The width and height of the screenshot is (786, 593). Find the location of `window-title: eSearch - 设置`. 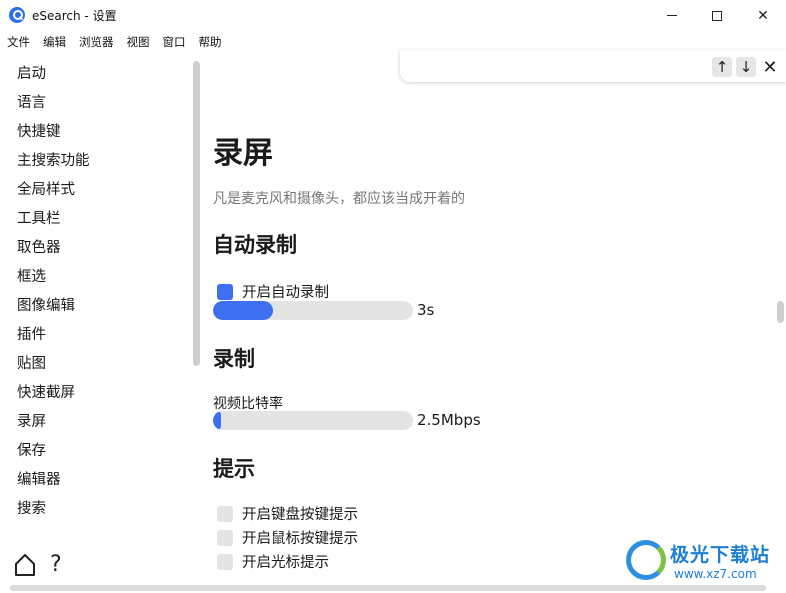

window-title: eSearch - 设置 is located at coordinates (74, 16).